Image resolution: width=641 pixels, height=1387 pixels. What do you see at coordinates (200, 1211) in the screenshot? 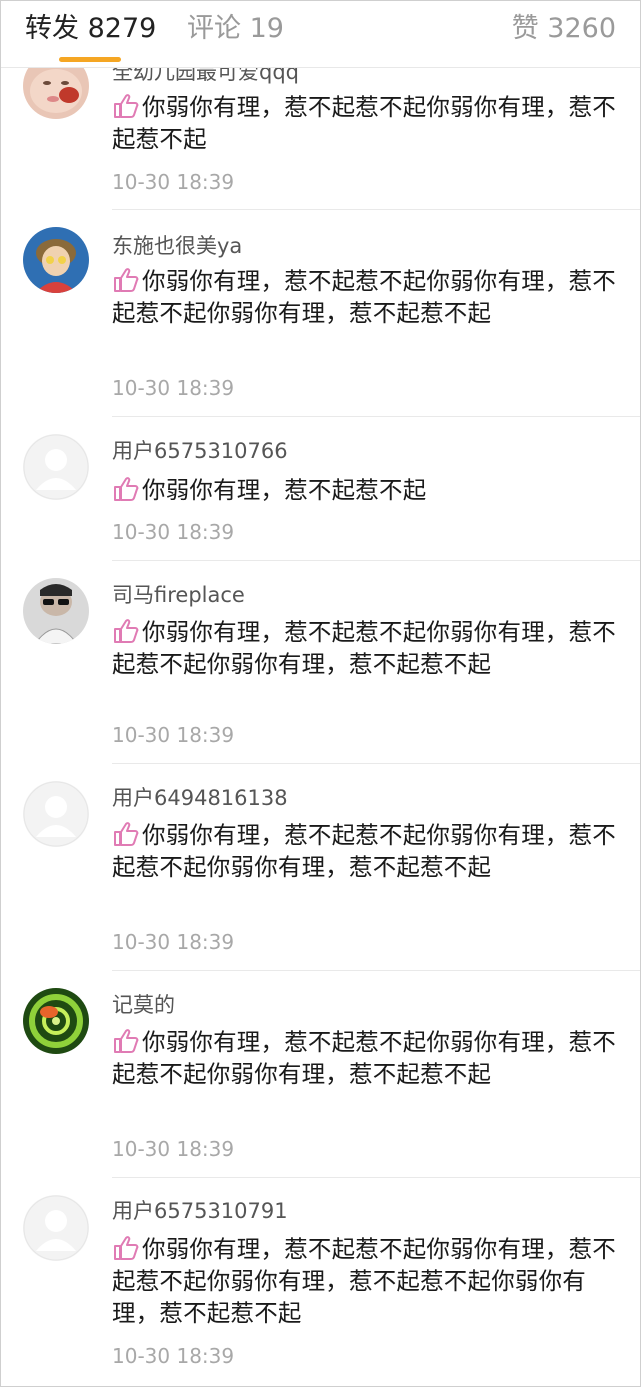
I see `username: 用户6575310791` at bounding box center [200, 1211].